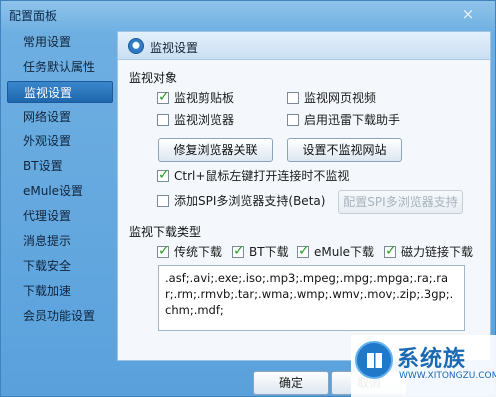 This screenshot has height=397, width=496. I want to click on checkbox-label: BT下载, so click(269, 252).